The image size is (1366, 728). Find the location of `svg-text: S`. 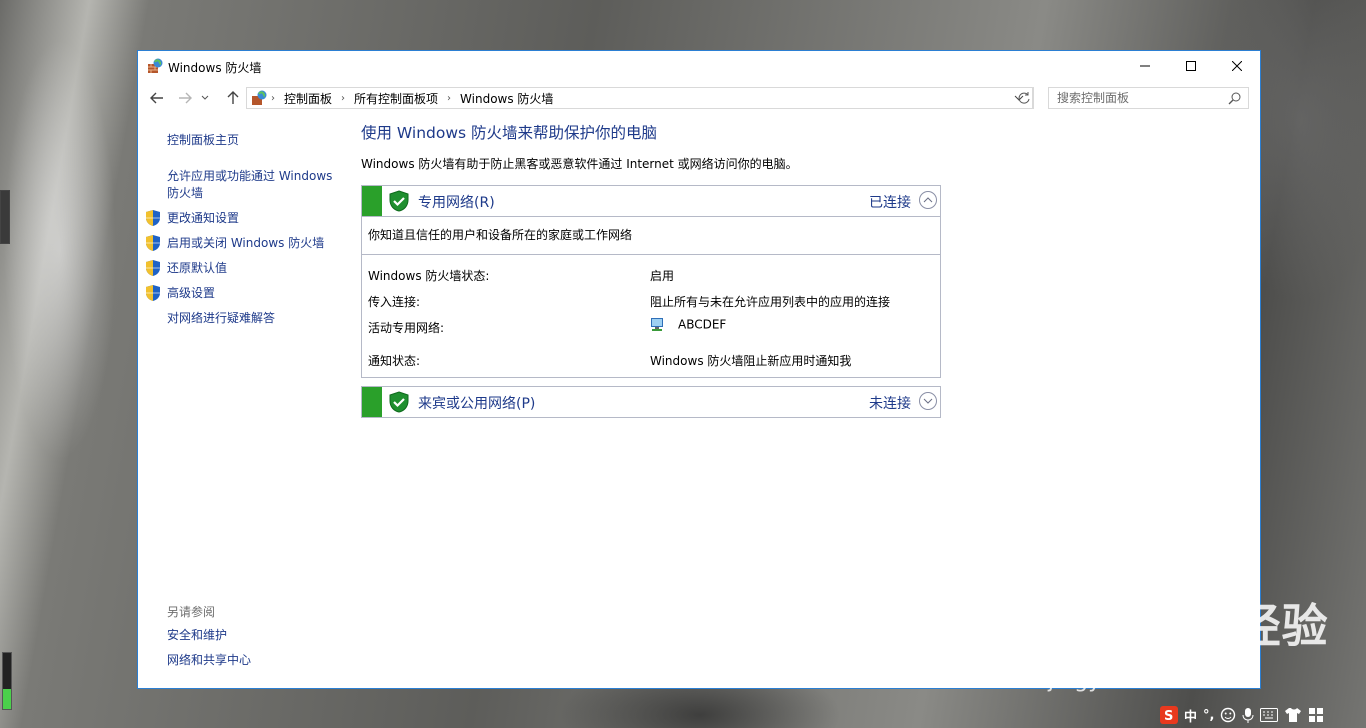

svg-text: S is located at coordinates (1168, 716).